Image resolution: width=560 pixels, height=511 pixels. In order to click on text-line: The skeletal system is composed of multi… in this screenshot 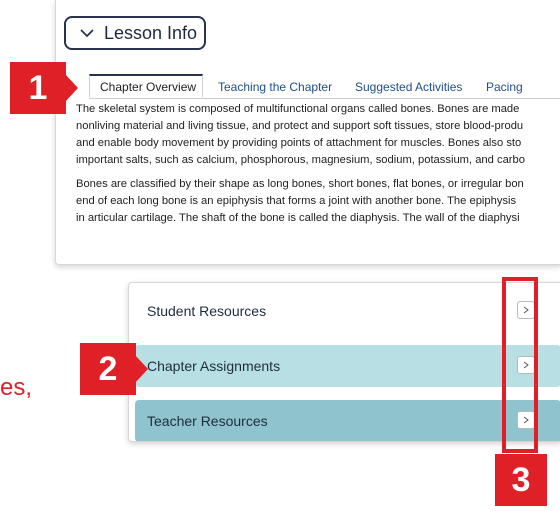, I will do `click(298, 109)`.